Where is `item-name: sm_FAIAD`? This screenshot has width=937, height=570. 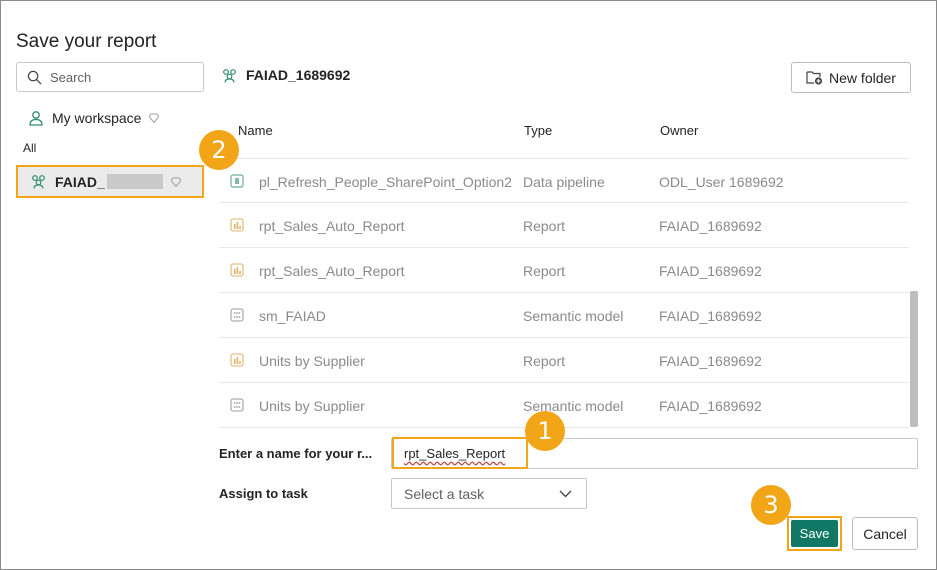 item-name: sm_FAIAD is located at coordinates (292, 316).